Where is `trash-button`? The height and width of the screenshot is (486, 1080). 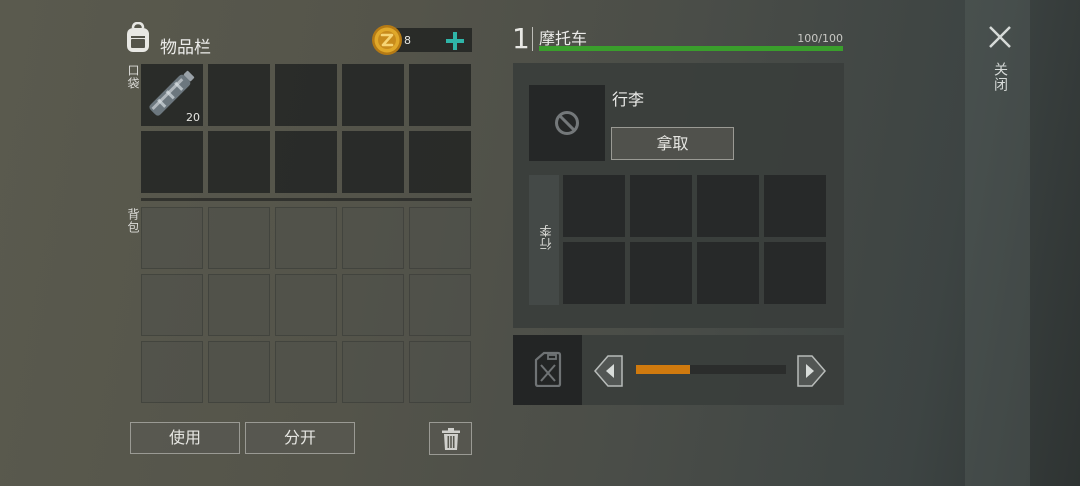
trash-button is located at coordinates (450, 438).